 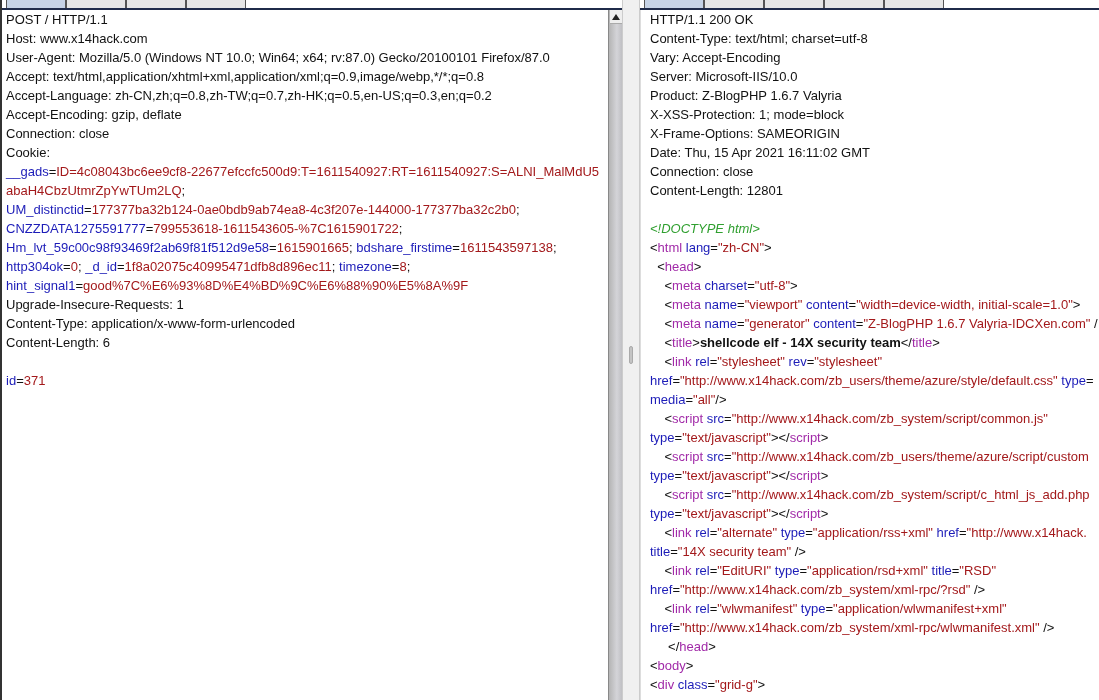 I want to click on code-line: <meta name="generator" content="Z-BlogPHP 1.6.7 Valyria-IDCXen.com" /, so click(x=881, y=324).